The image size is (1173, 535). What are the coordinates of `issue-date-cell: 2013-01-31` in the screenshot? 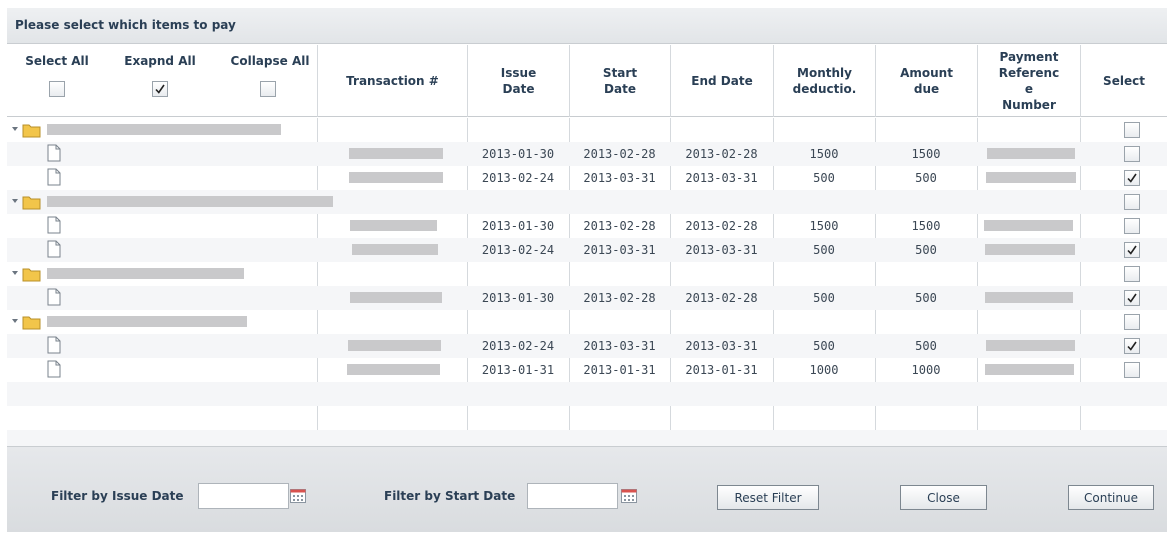 It's located at (518, 370).